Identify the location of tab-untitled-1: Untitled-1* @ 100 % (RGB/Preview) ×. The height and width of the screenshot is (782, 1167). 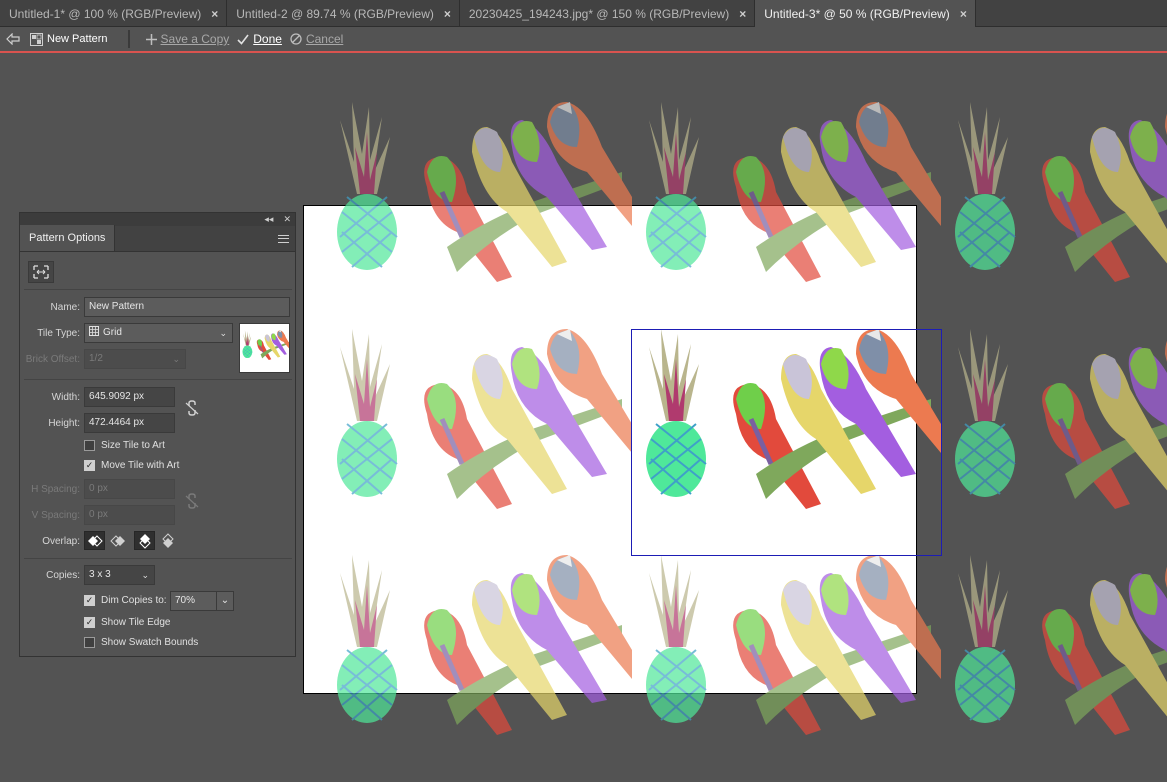
(114, 13).